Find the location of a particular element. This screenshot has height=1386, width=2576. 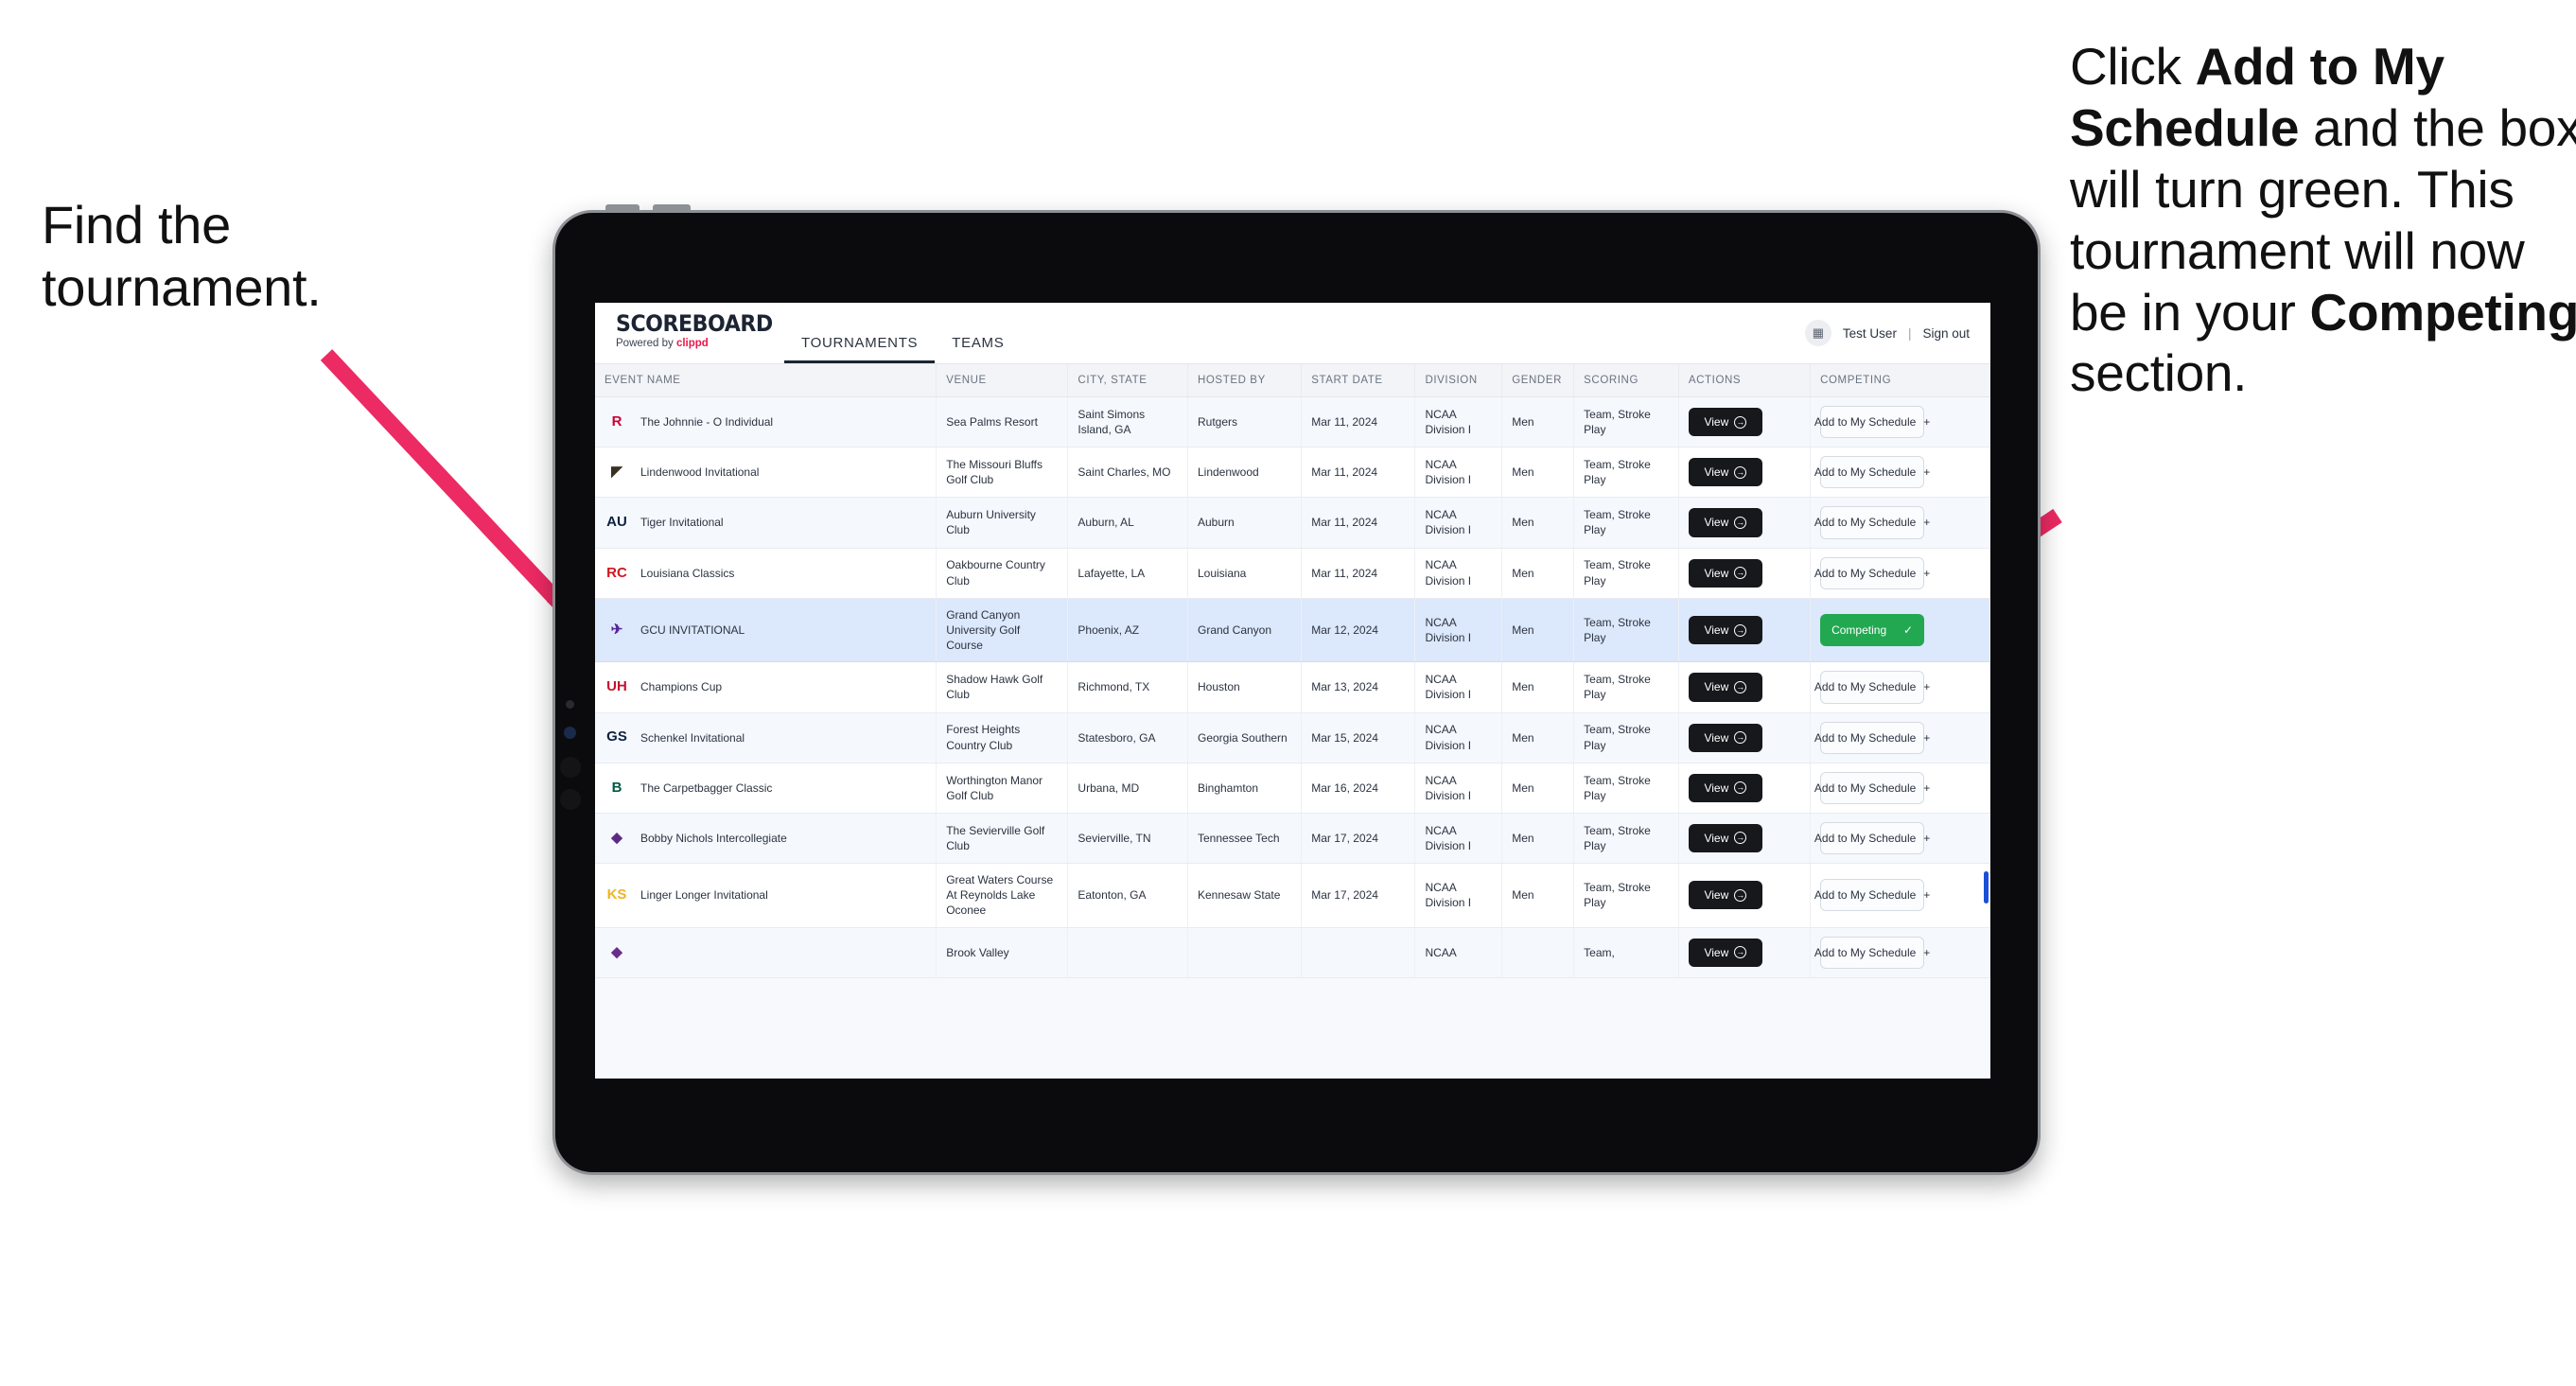

cell-event-name: B The Carpetbagger Classic is located at coordinates (767, 788).